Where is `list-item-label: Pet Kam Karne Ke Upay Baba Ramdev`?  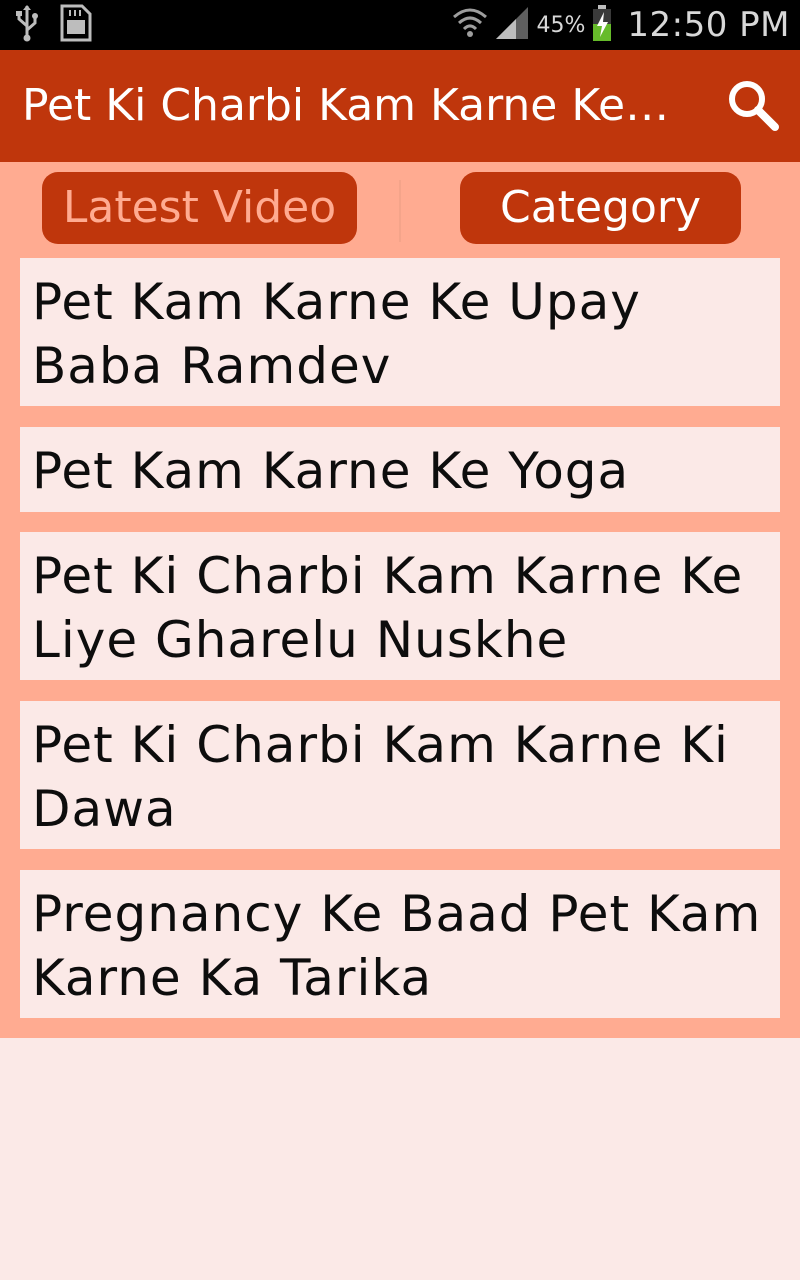 list-item-label: Pet Kam Karne Ke Upay Baba Ramdev is located at coordinates (336, 334).